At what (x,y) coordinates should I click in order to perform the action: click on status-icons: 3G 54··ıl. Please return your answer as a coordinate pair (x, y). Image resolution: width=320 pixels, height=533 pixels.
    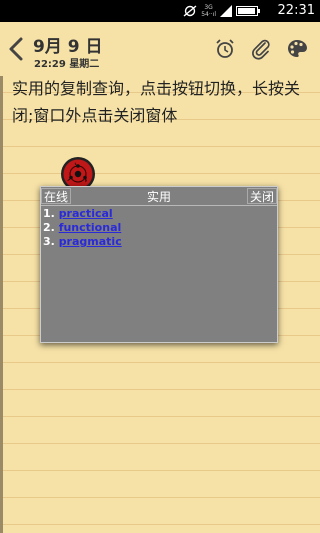
    Looking at the image, I should click on (221, 11).